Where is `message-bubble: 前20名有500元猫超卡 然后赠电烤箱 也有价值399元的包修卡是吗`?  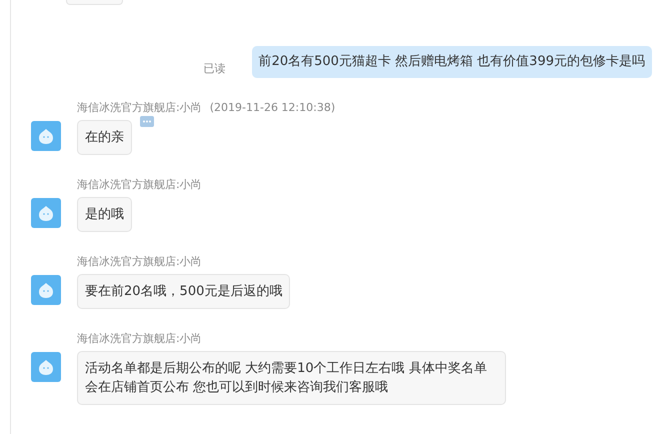 message-bubble: 前20名有500元猫超卡 然后赠电烤箱 也有价值399元的包修卡是吗 is located at coordinates (452, 62).